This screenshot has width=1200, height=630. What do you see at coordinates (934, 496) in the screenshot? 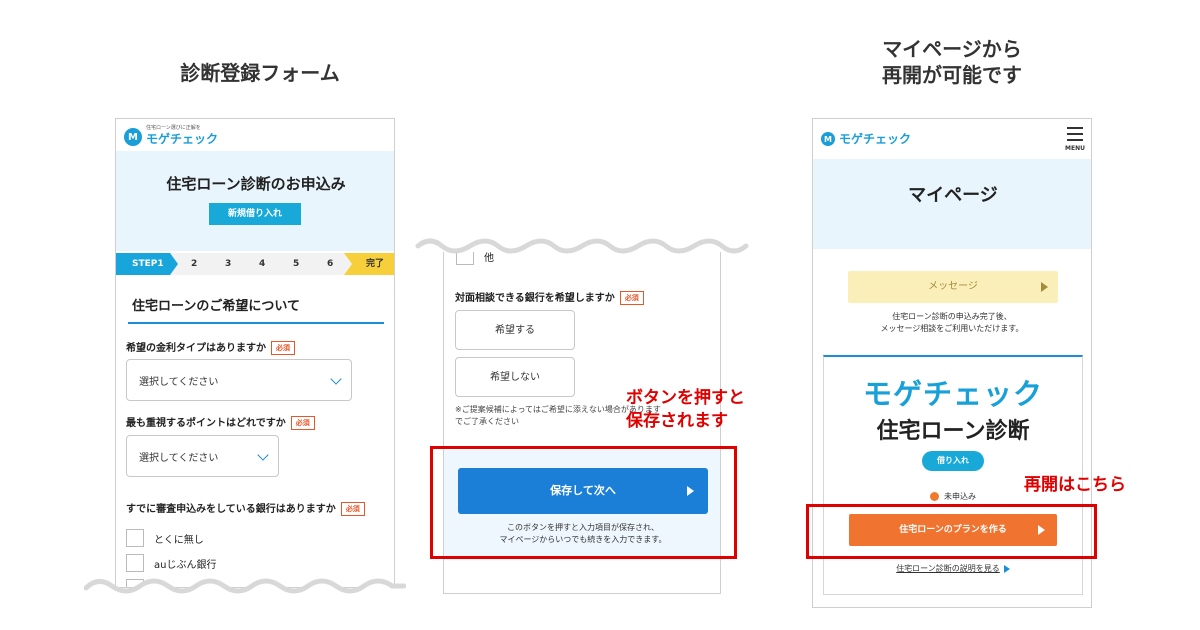
I see `status-dot-icon` at bounding box center [934, 496].